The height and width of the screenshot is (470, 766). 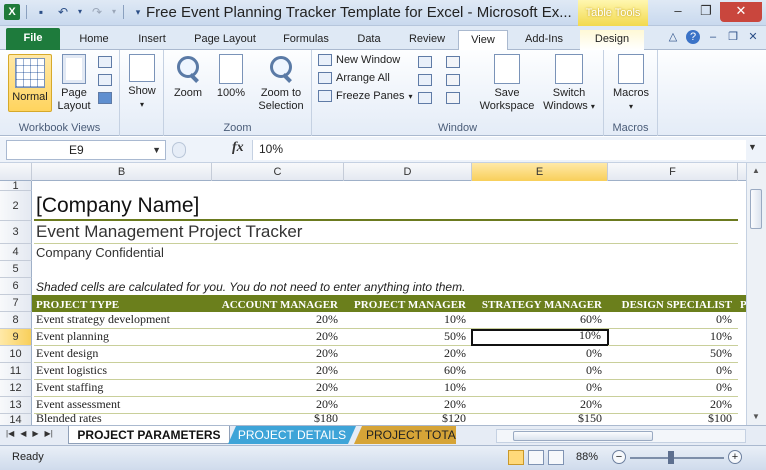 What do you see at coordinates (673, 37) in the screenshot?
I see `minimize-ribbon-icon: △` at bounding box center [673, 37].